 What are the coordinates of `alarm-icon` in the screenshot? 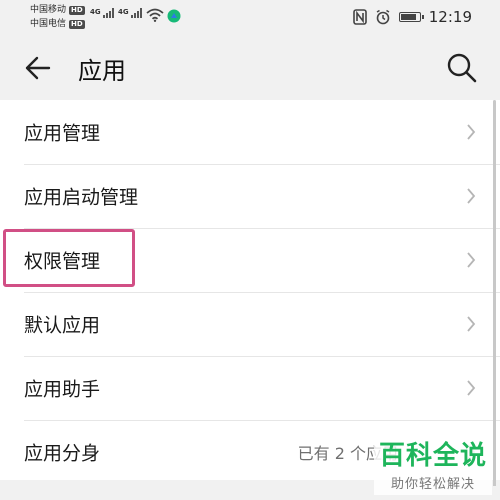 It's located at (383, 17).